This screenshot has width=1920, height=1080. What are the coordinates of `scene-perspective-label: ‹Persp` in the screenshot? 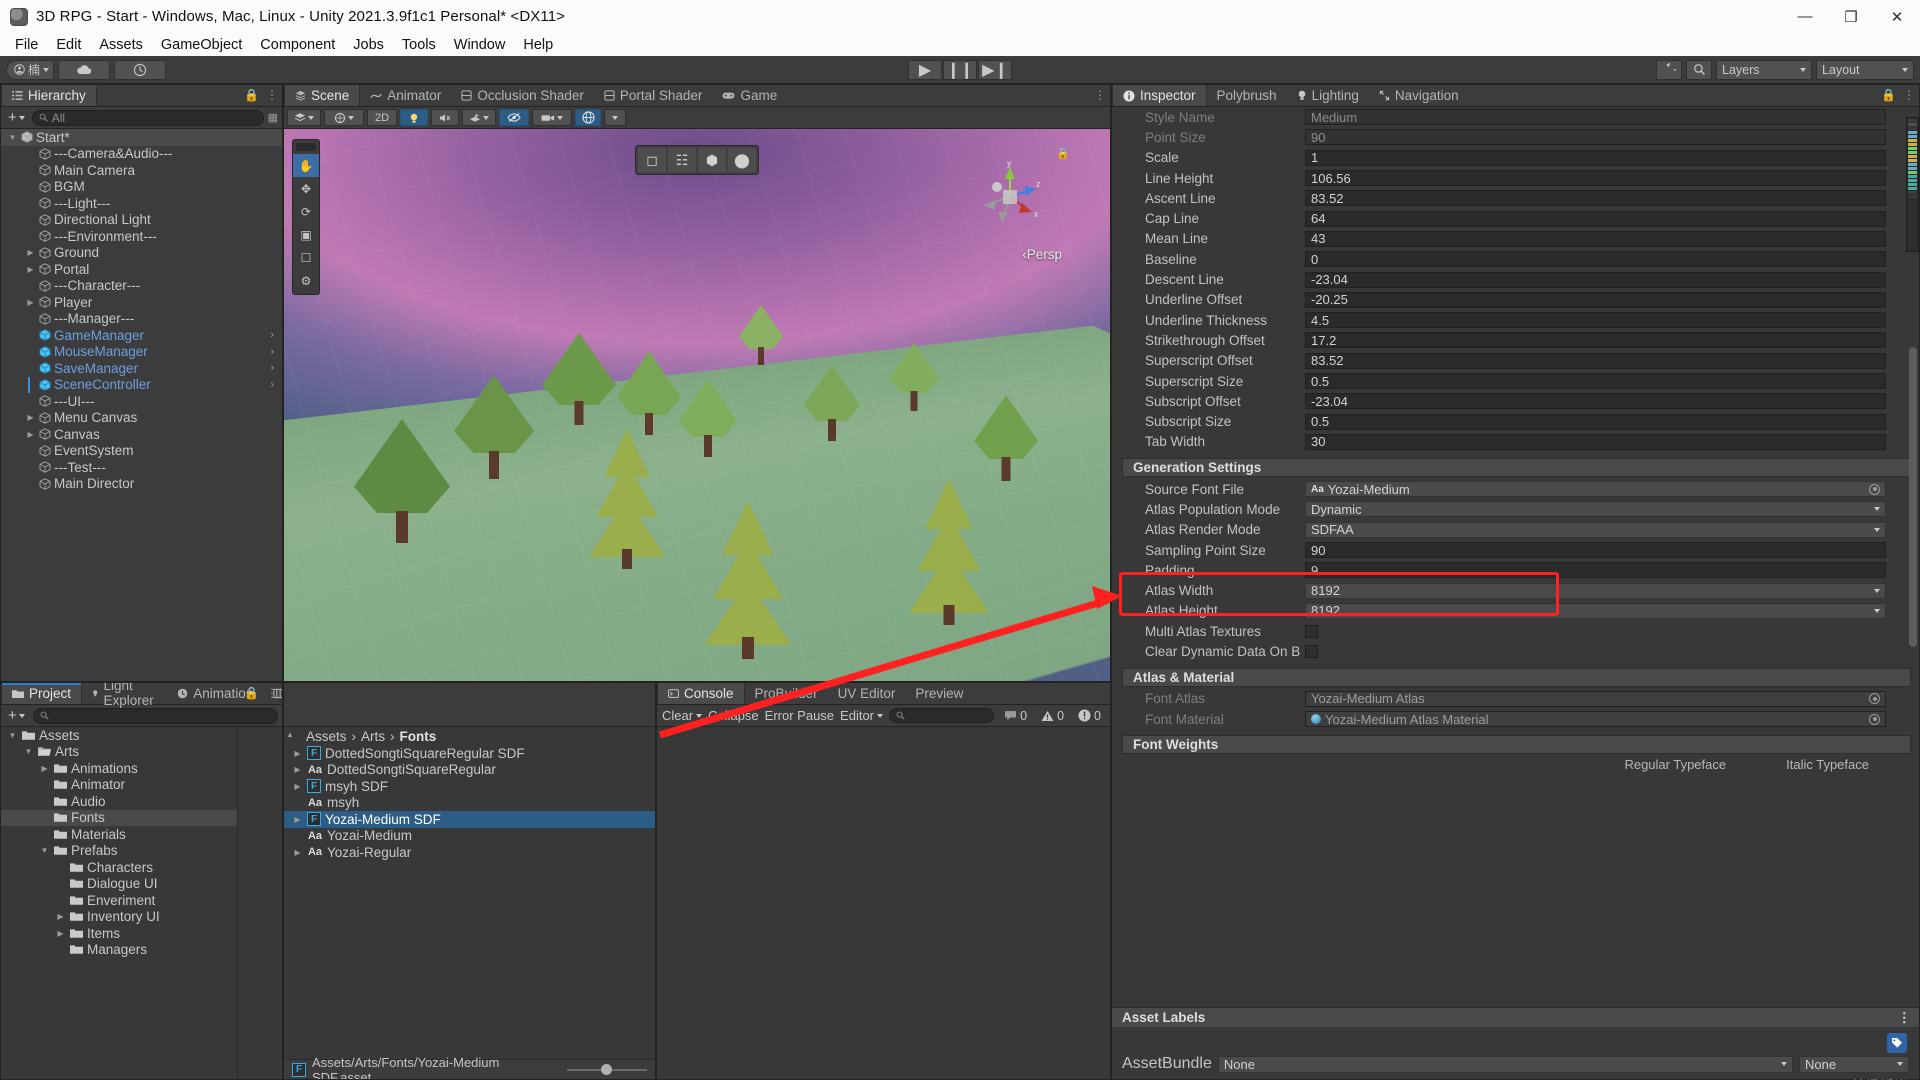 It's located at (1042, 254).